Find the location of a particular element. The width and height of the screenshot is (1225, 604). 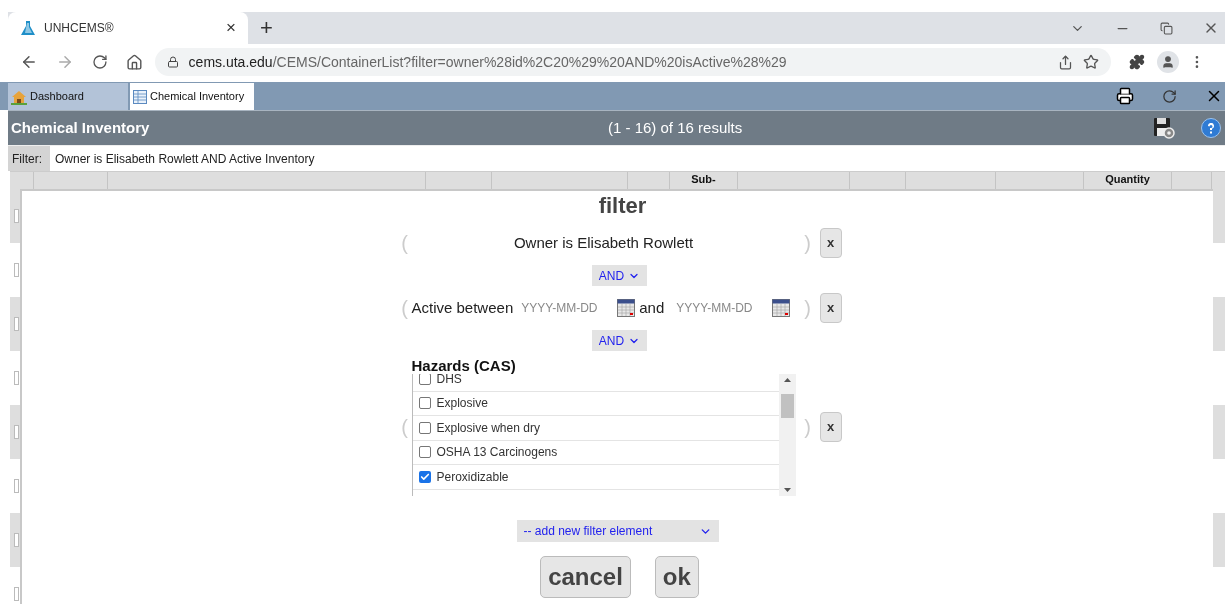

address-bar: cems.uta.edu/CEMS/ContainerList?filter=owner%28id%2C20%29%20AND%20isActive%28%29 is located at coordinates (633, 62).